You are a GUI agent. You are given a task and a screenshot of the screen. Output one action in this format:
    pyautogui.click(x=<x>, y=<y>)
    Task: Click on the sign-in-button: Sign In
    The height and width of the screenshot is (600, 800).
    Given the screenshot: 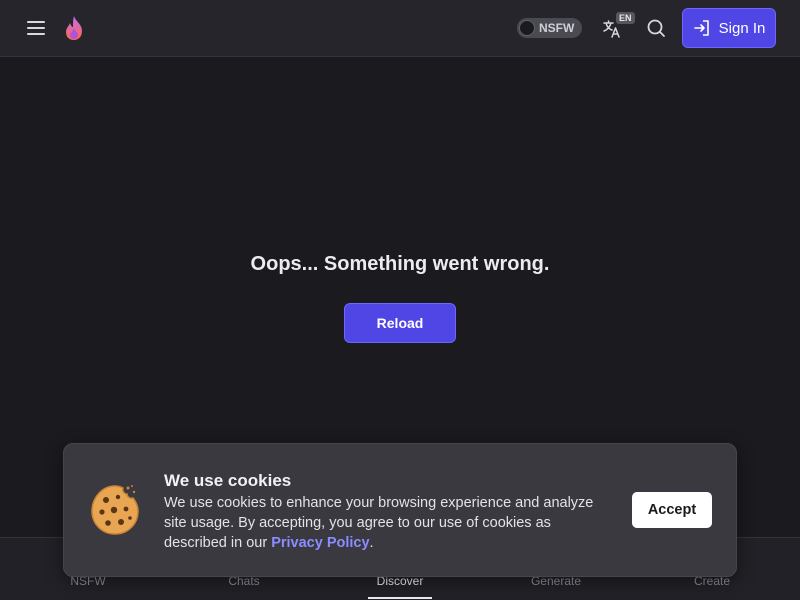 What is the action you would take?
    pyautogui.click(x=729, y=28)
    